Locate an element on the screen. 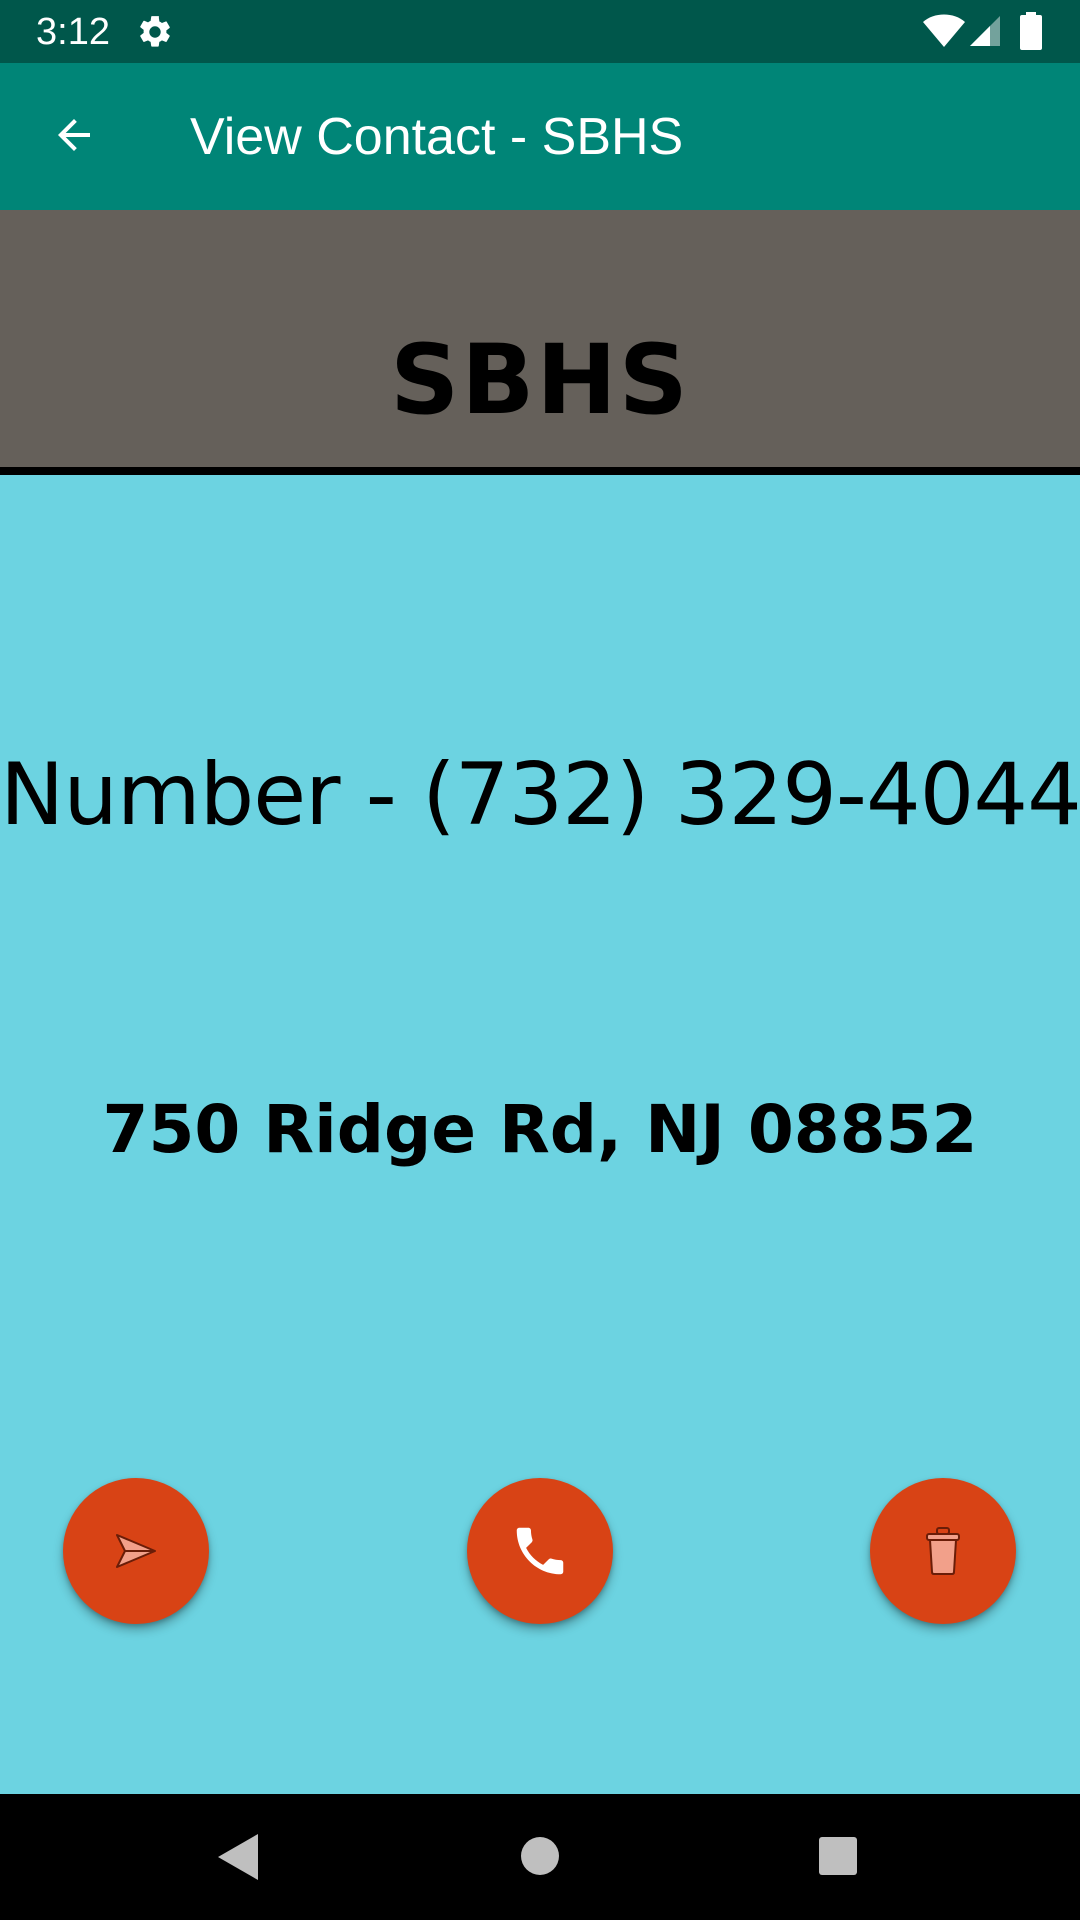  gear-icon is located at coordinates (155, 31).